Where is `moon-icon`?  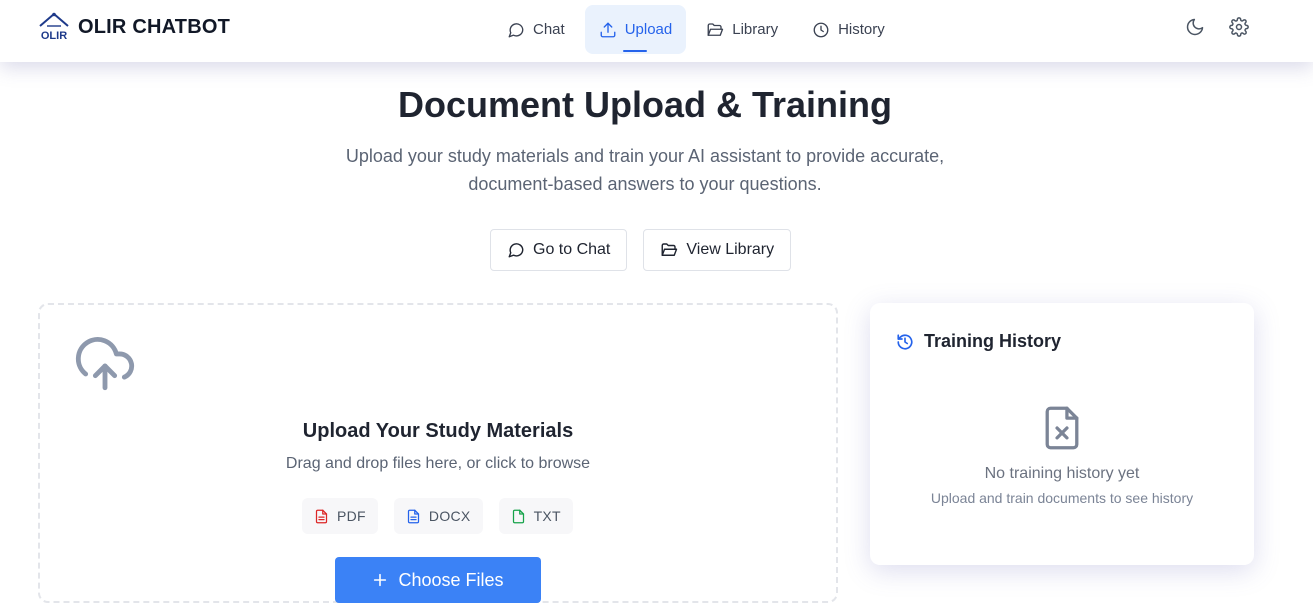
moon-icon is located at coordinates (1195, 27).